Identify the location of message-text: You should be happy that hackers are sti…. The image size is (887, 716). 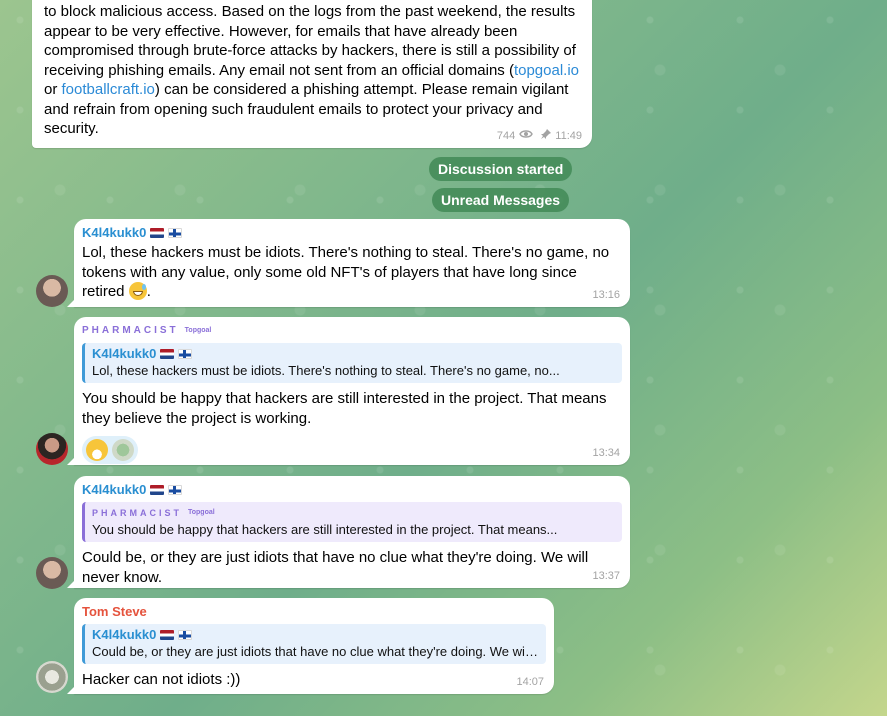
(344, 408).